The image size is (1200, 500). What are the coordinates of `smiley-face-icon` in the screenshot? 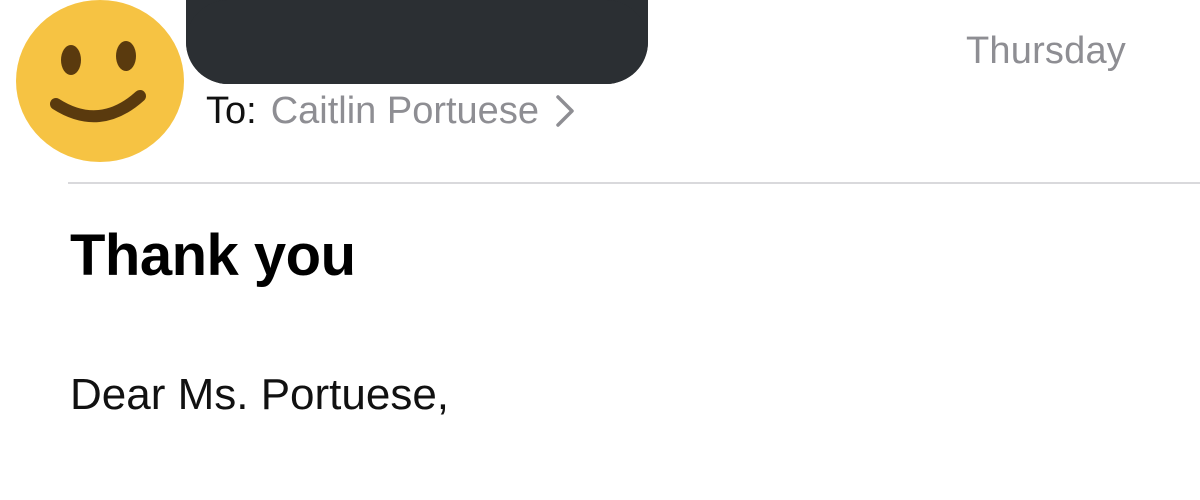 It's located at (100, 81).